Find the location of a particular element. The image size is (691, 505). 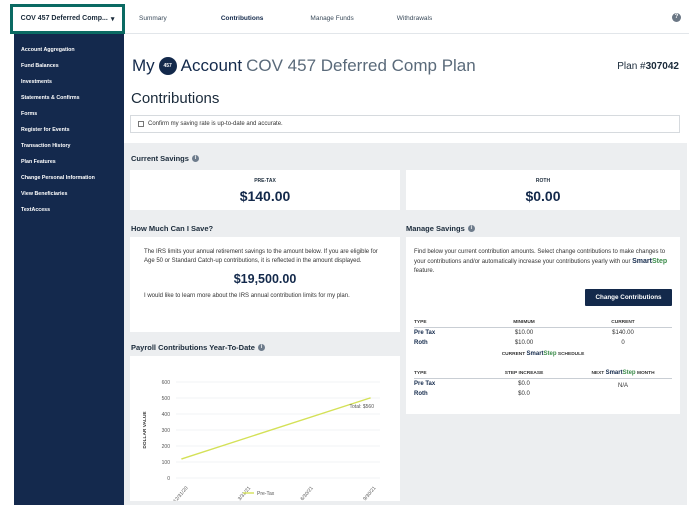

plan-selector: COV 457 Deferred Comp... ▾ is located at coordinates (67, 18).